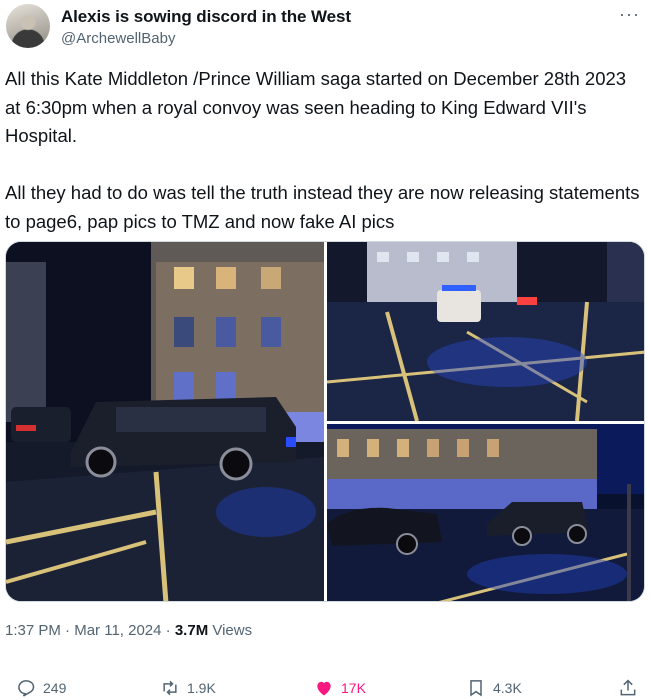 This screenshot has width=650, height=700. I want to click on tweet-time: 1:37 PM, so click(33, 630).